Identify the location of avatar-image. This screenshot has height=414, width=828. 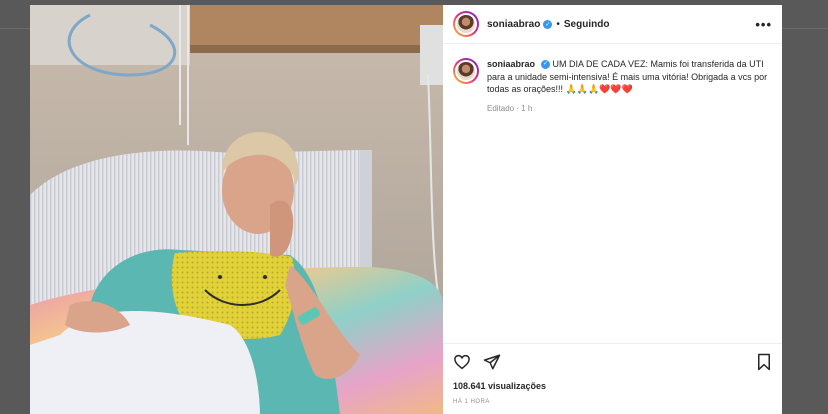
(466, 24).